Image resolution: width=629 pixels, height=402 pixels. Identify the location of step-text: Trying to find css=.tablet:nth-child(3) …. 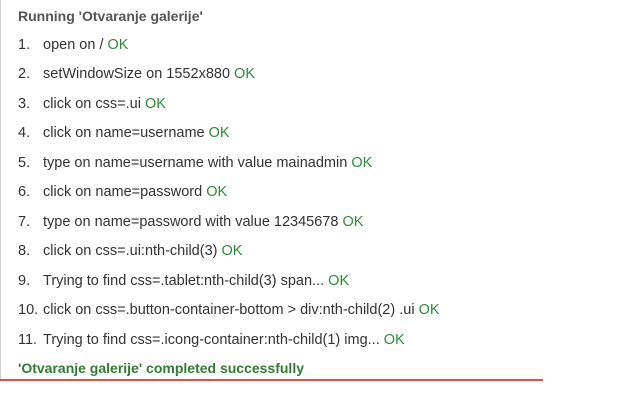
(184, 281).